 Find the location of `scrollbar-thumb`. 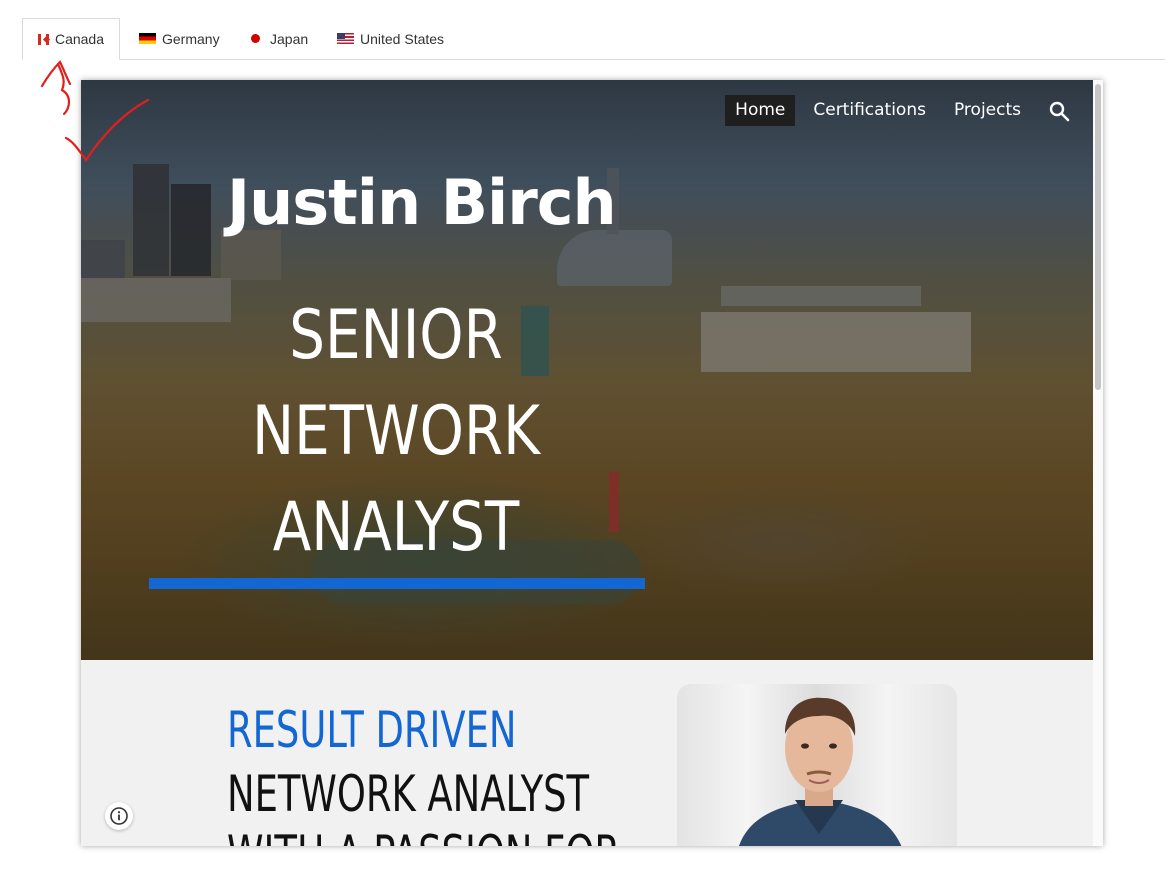

scrollbar-thumb is located at coordinates (1098, 237).